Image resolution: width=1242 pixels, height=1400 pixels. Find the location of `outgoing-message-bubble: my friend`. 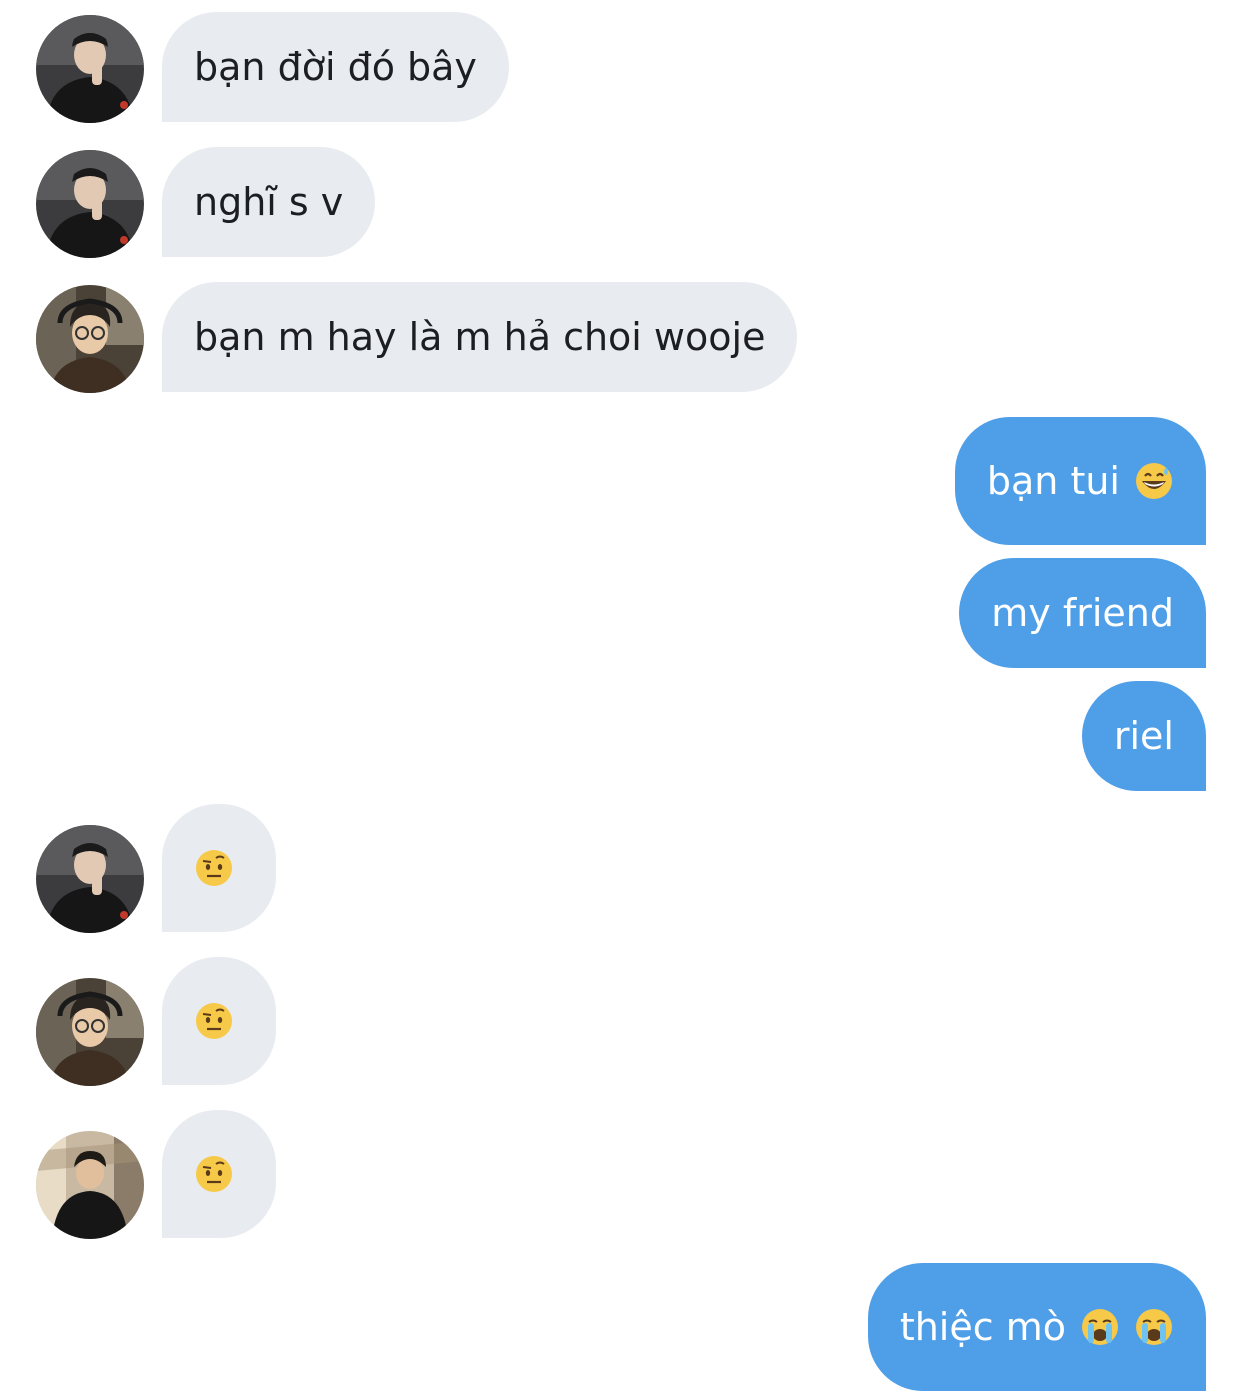

outgoing-message-bubble: my friend is located at coordinates (1082, 613).